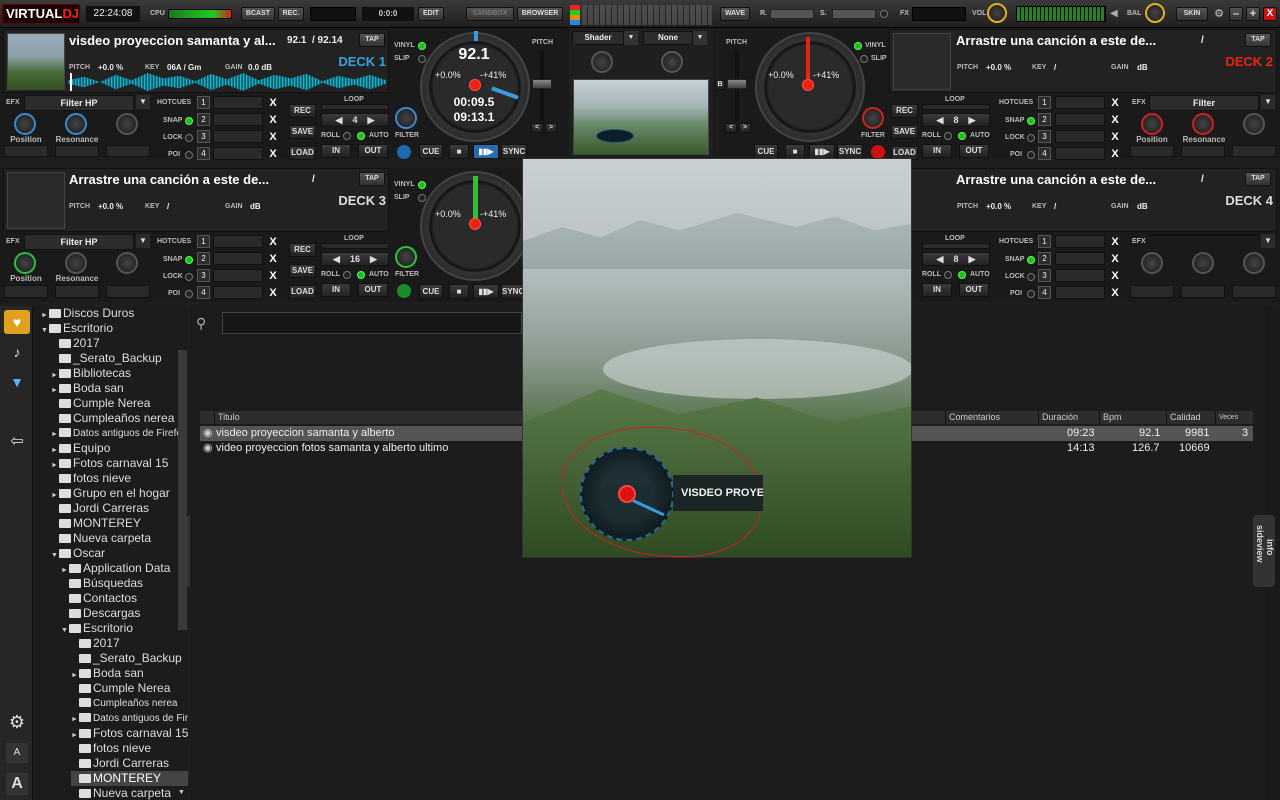 This screenshot has width=1280, height=800. Describe the element at coordinates (1068, 417) in the screenshot. I see `col-duracion: Duración` at that location.